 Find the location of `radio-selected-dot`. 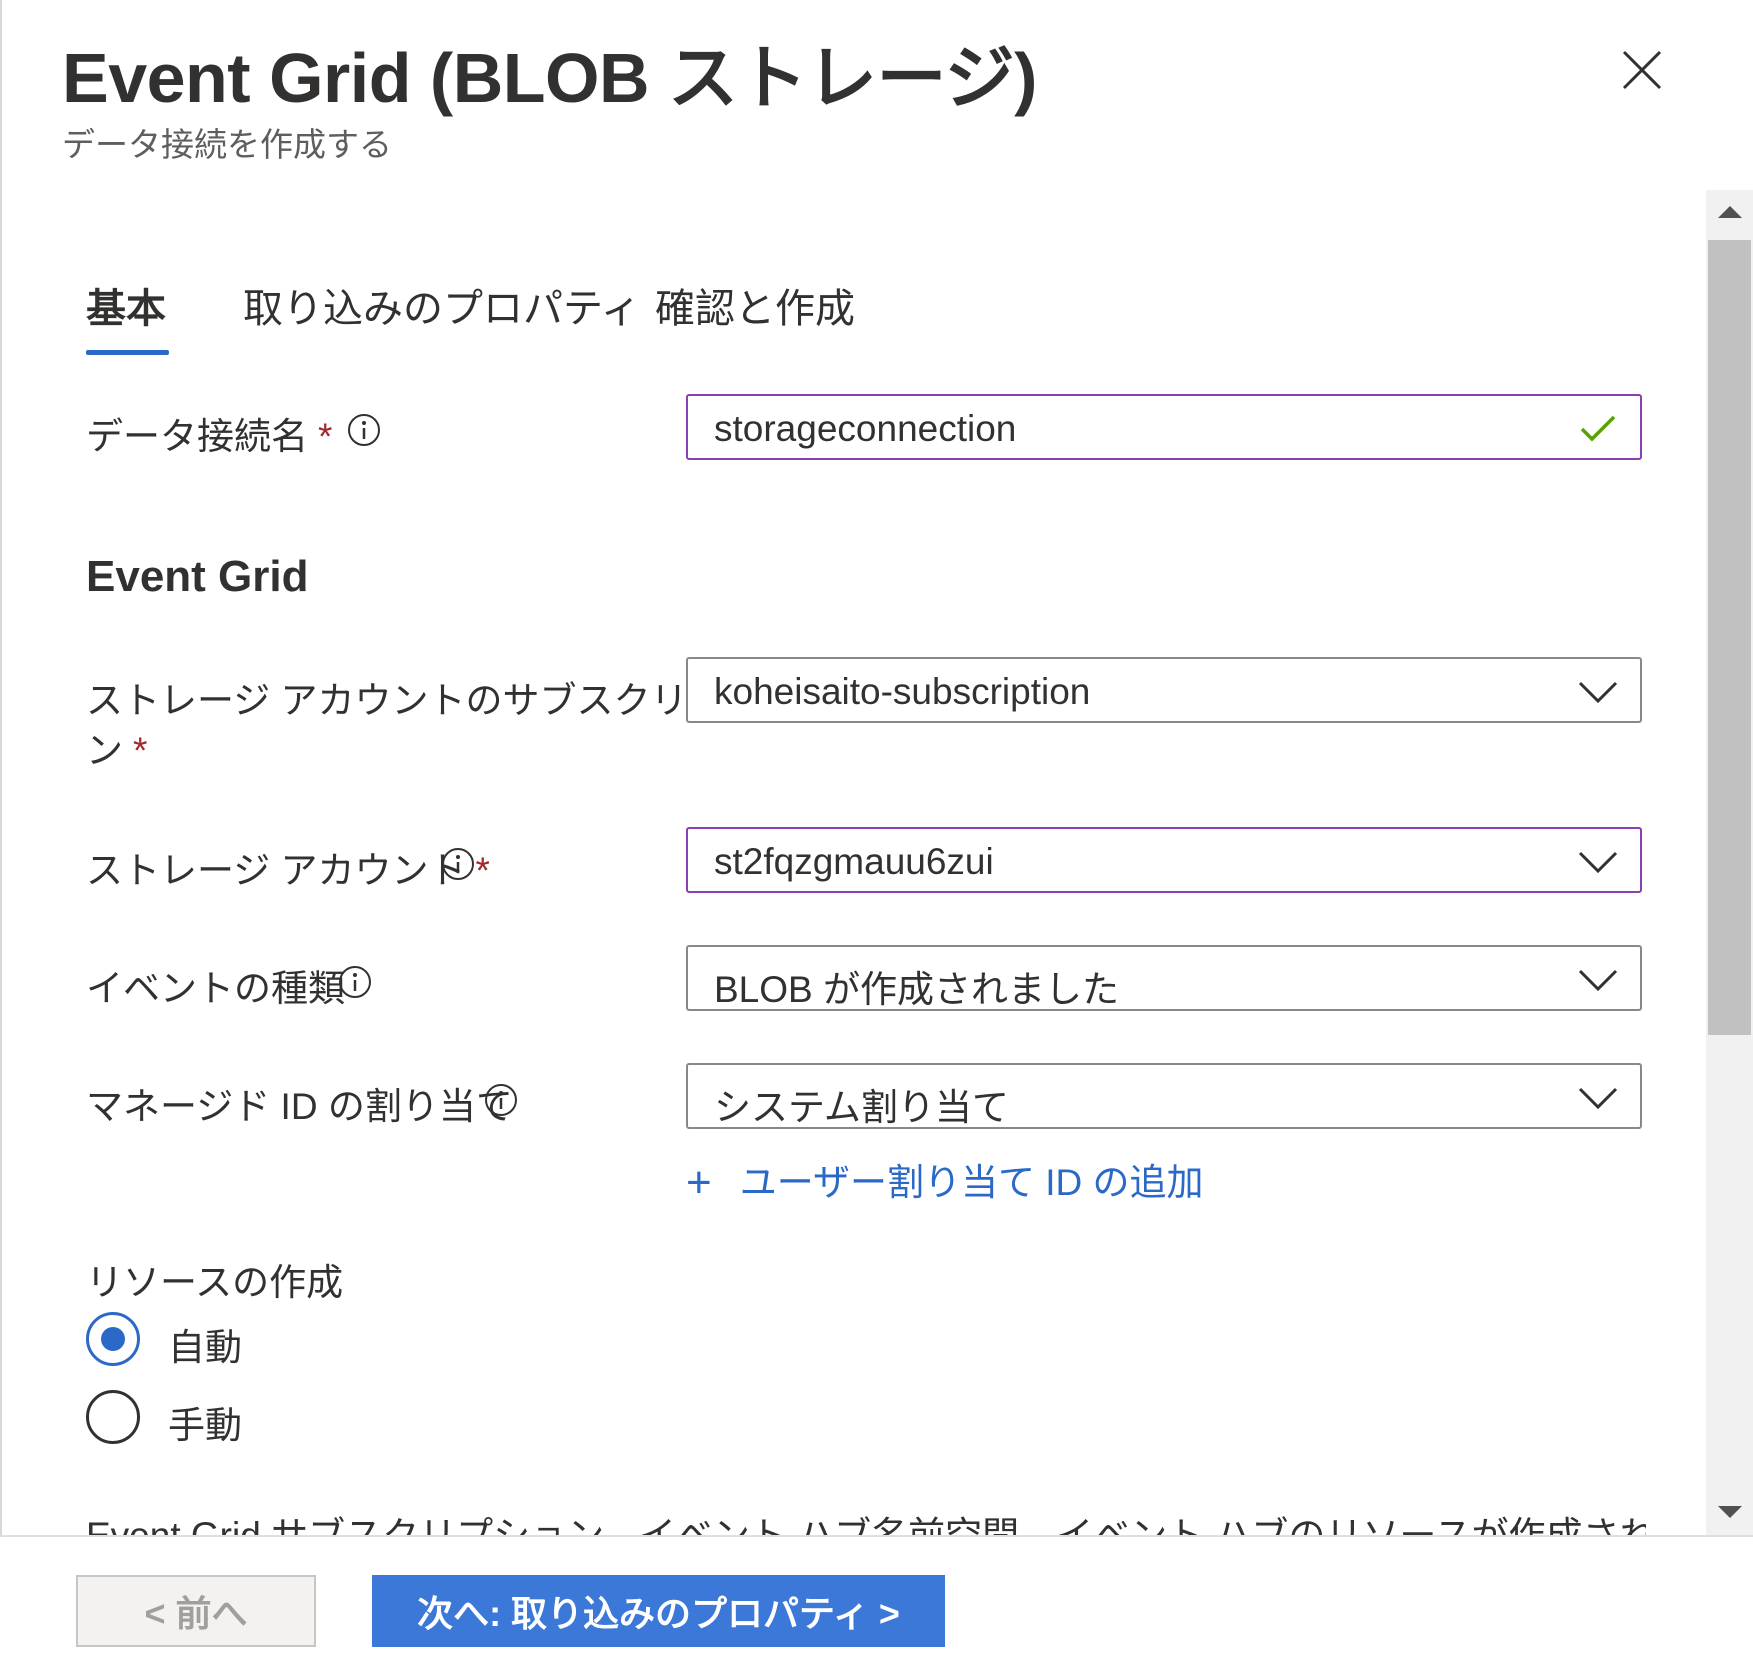

radio-selected-dot is located at coordinates (113, 1339).